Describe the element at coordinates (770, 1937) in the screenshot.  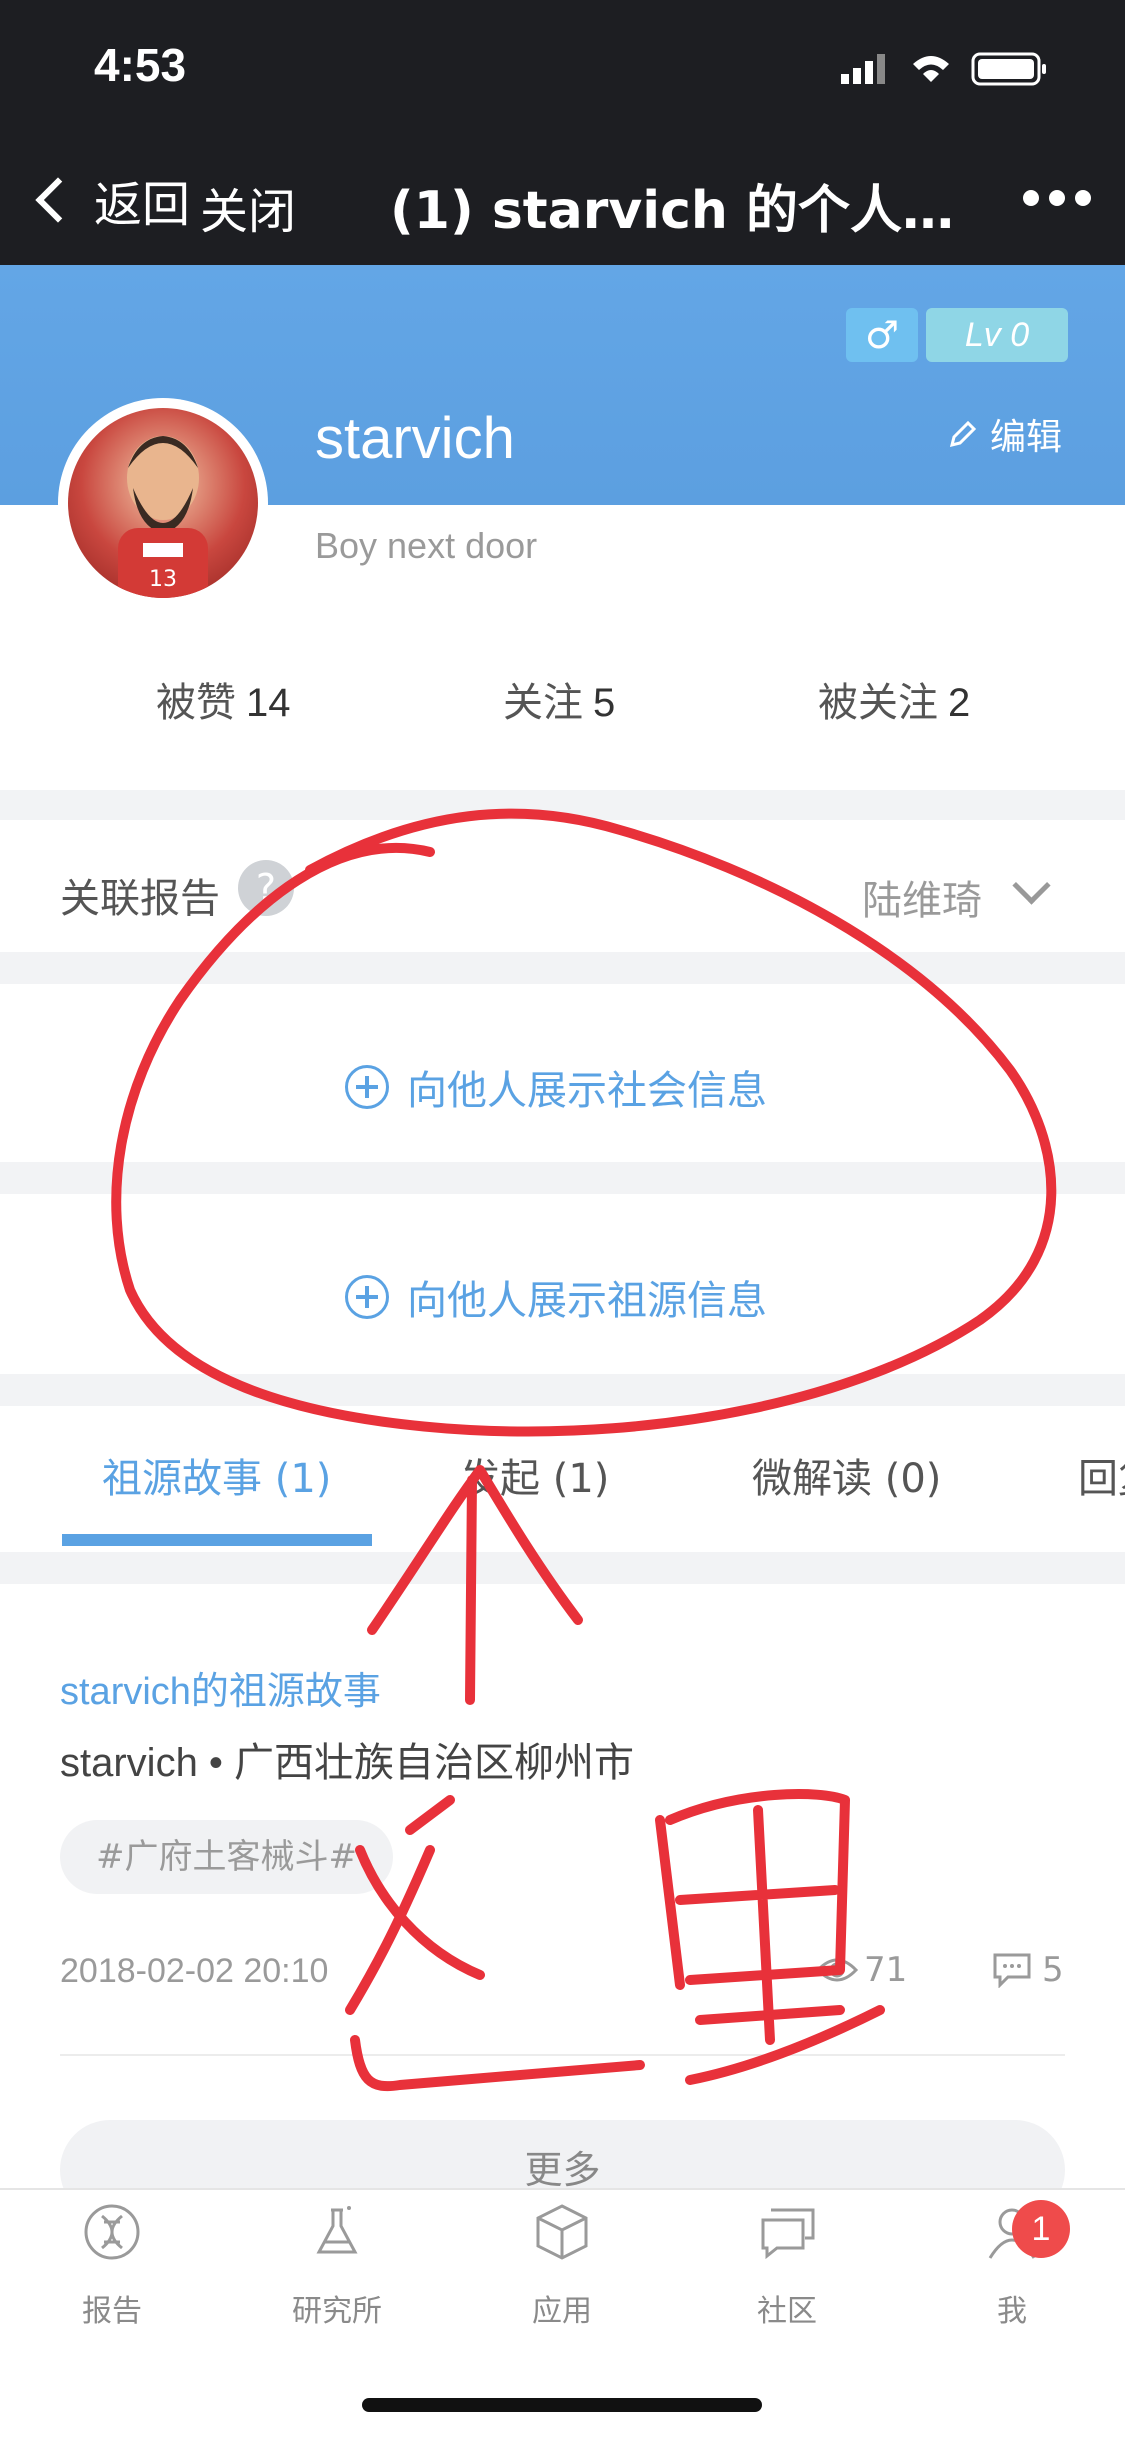
I see `annotation-char-li` at that location.